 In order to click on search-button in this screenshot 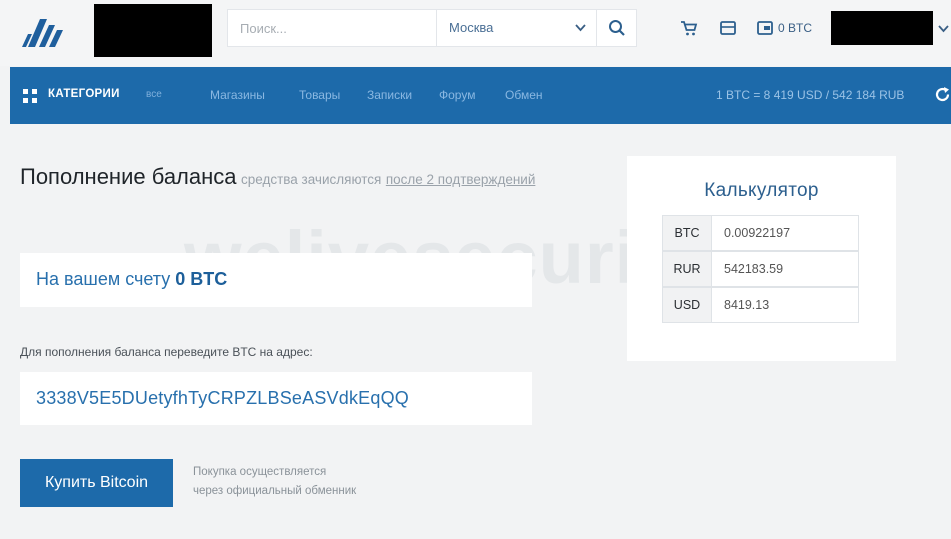, I will do `click(616, 28)`.